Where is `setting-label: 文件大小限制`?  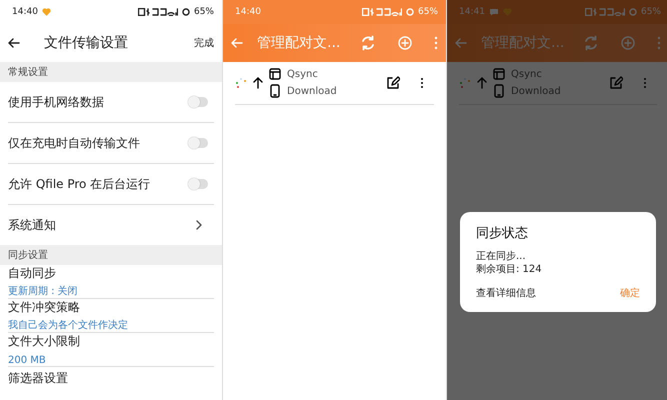 setting-label: 文件大小限制 is located at coordinates (111, 343).